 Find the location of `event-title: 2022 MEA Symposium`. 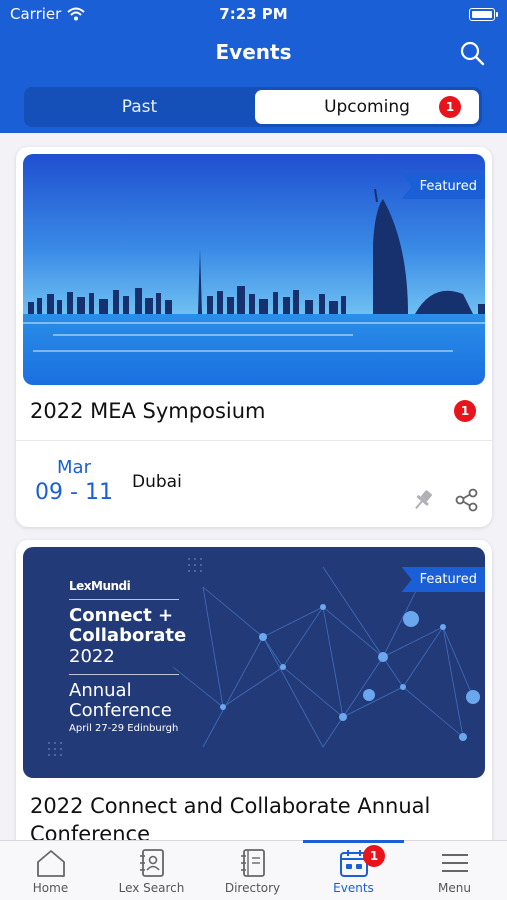

event-title: 2022 MEA Symposium is located at coordinates (240, 411).